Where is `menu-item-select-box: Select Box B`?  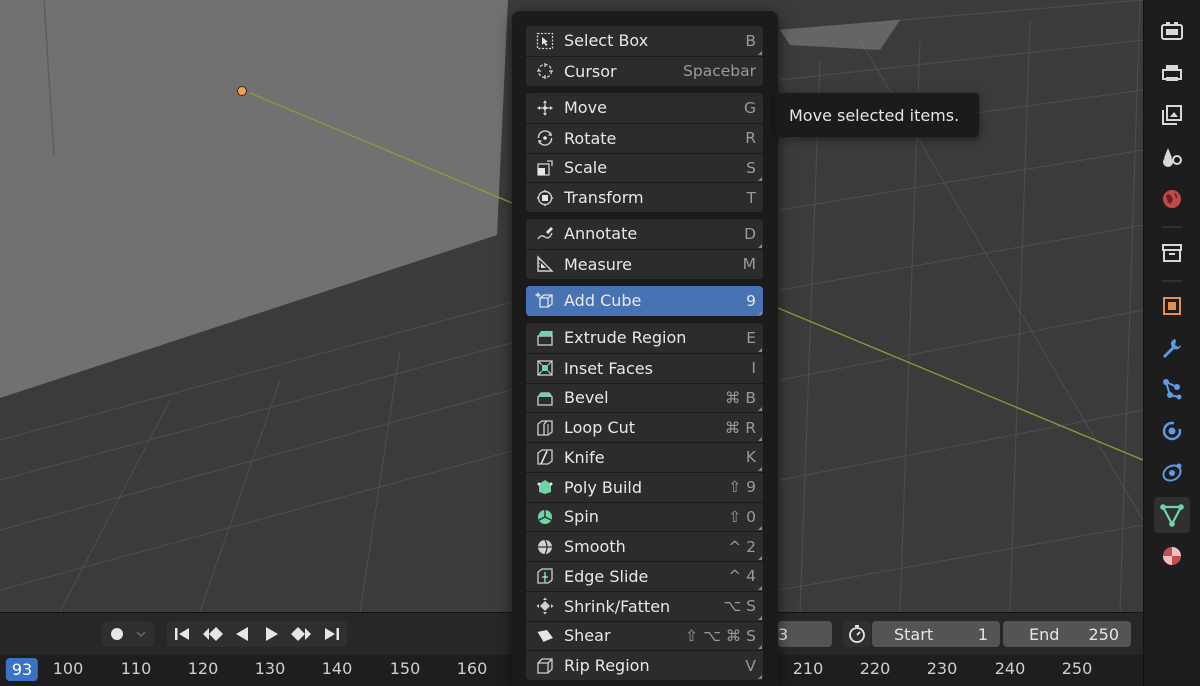 menu-item-select-box: Select Box B is located at coordinates (644, 41).